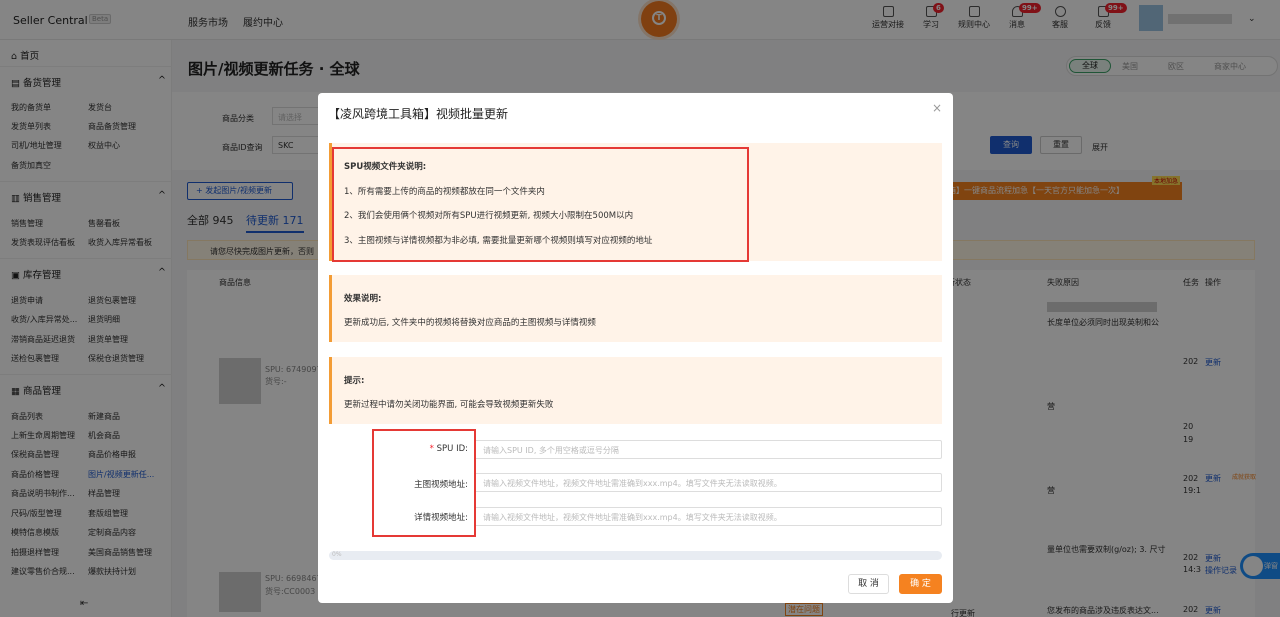 The width and height of the screenshot is (1280, 617). Describe the element at coordinates (635, 555) in the screenshot. I see `progress-bar: 0%` at that location.